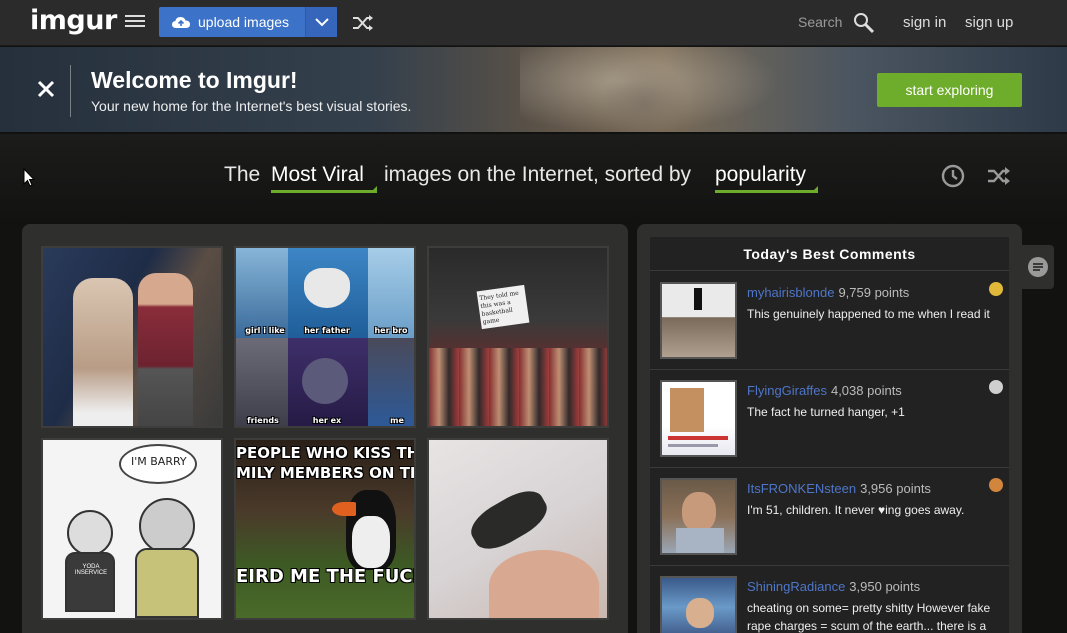  I want to click on comment-author: FlyingGiraffes 4,038 points, so click(824, 390).